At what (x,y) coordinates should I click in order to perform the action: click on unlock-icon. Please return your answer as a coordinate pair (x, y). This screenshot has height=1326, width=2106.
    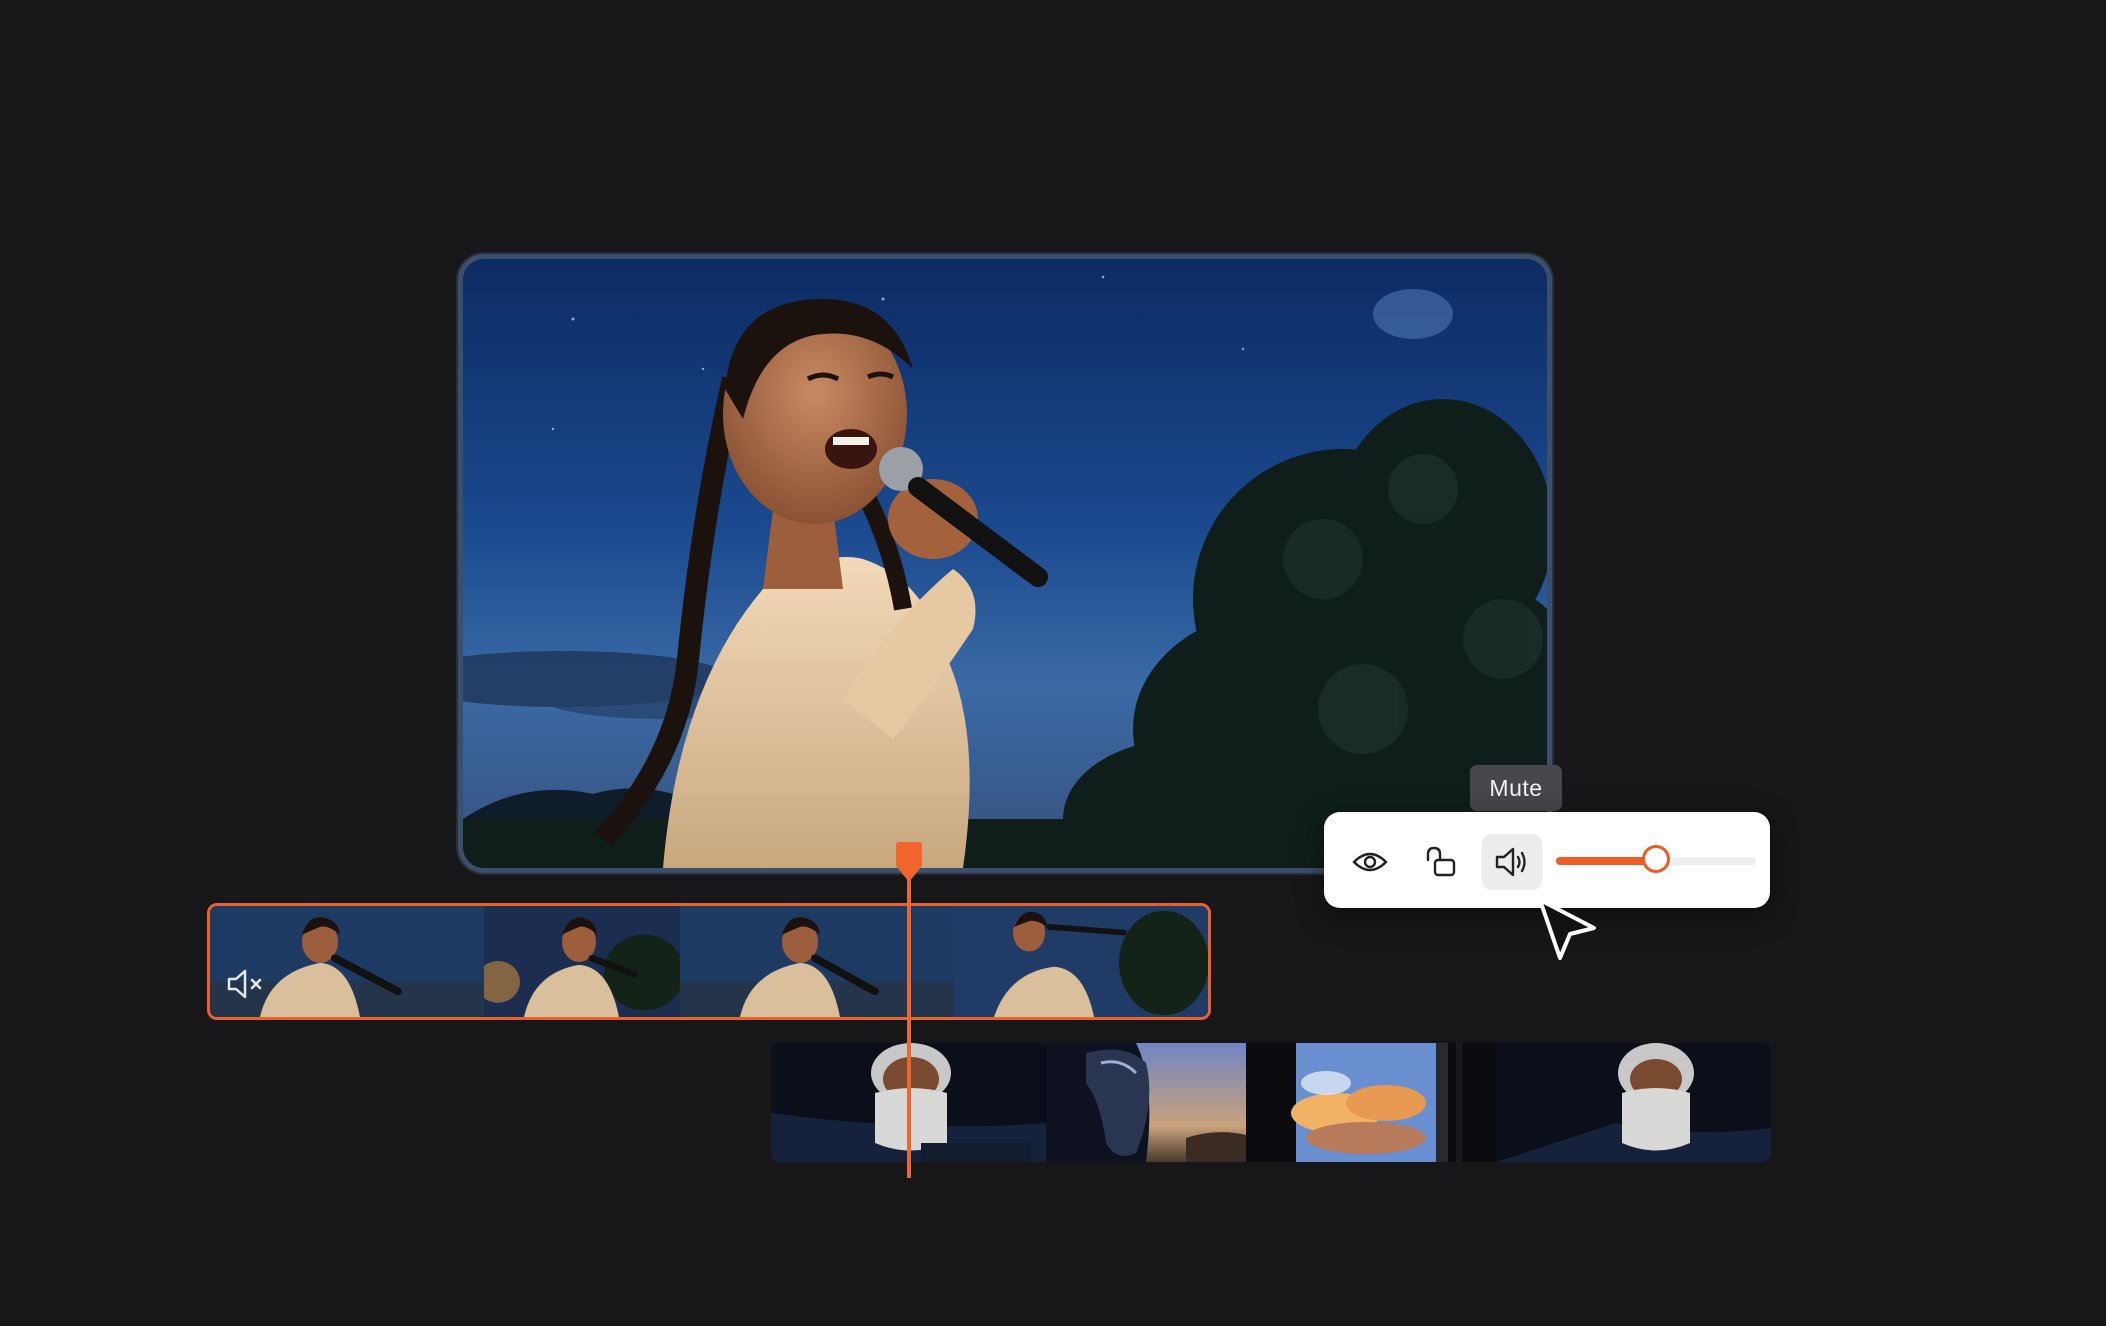
    Looking at the image, I should click on (1441, 861).